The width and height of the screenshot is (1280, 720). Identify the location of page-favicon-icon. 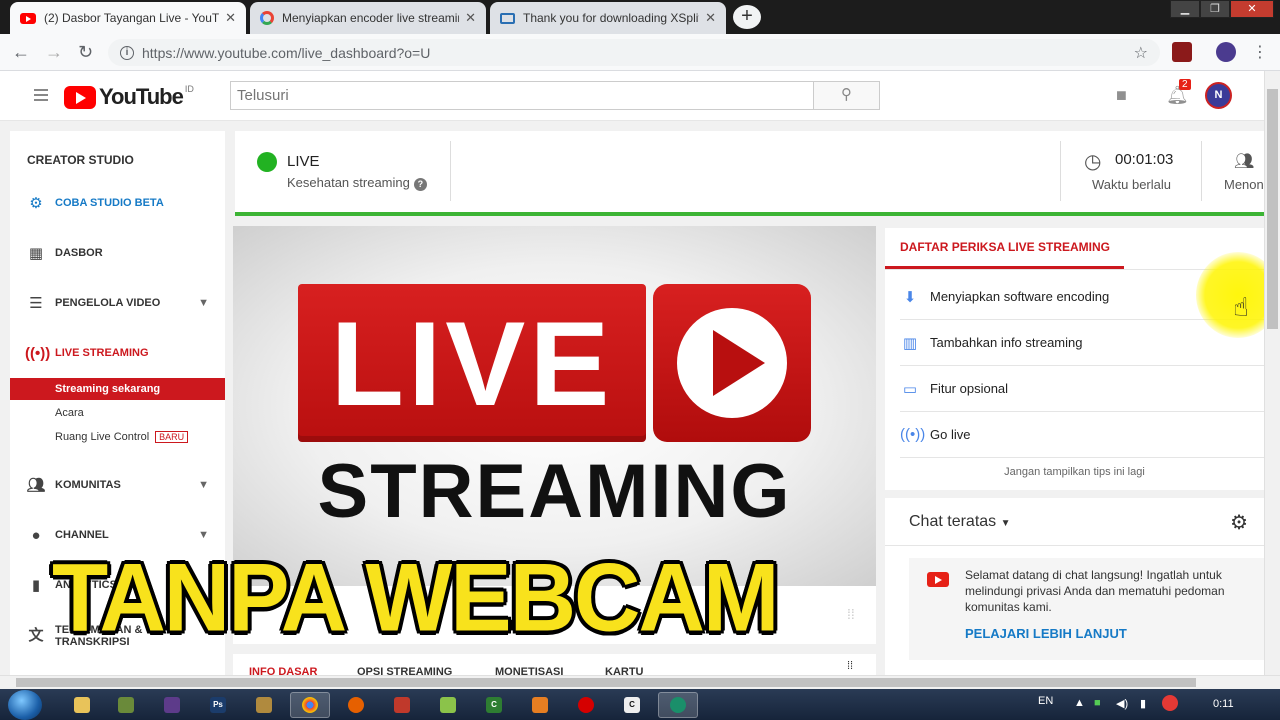
(507, 18).